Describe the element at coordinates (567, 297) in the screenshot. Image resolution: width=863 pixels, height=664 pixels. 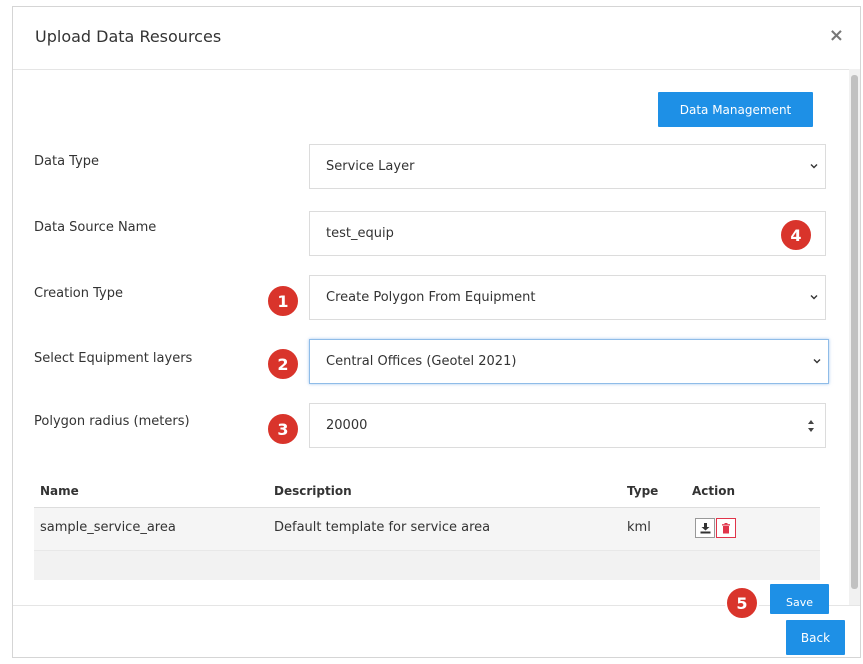
I see `creation-type-select: Create Polygon From Equipment` at that location.